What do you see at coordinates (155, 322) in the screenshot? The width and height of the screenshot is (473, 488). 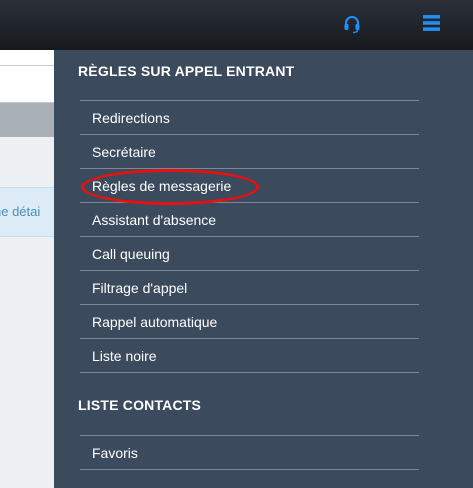 I see `menu-item-label: Rappel automatique` at bounding box center [155, 322].